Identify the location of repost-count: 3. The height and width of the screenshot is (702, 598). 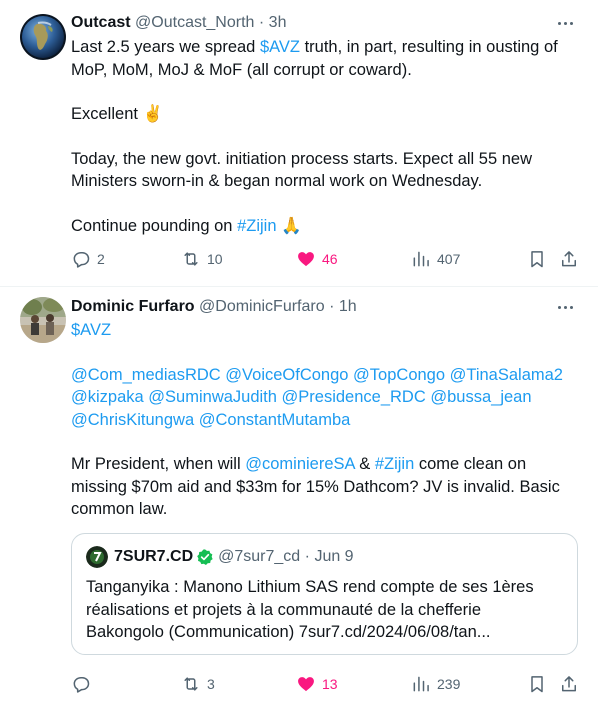
(211, 684).